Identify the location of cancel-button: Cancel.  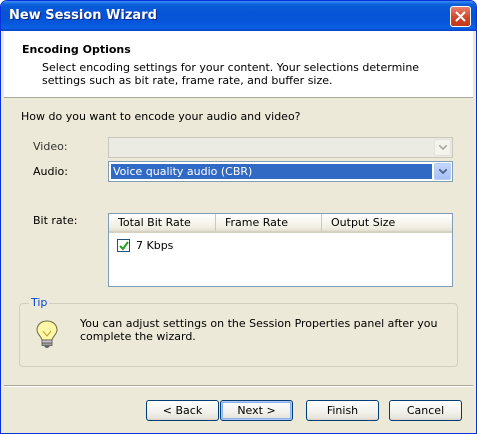
(425, 410).